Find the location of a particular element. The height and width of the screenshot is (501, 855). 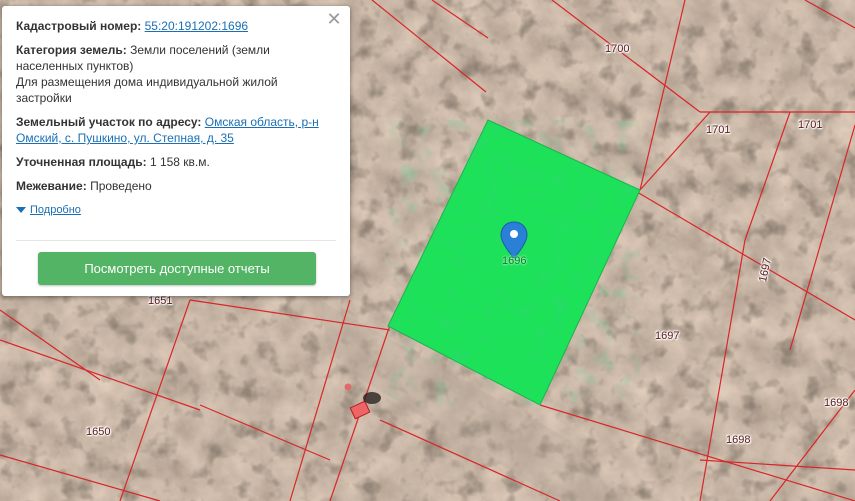

cadastral-number-row: Кадастровый номер: 55:20:191202:1696 is located at coordinates (176, 26).